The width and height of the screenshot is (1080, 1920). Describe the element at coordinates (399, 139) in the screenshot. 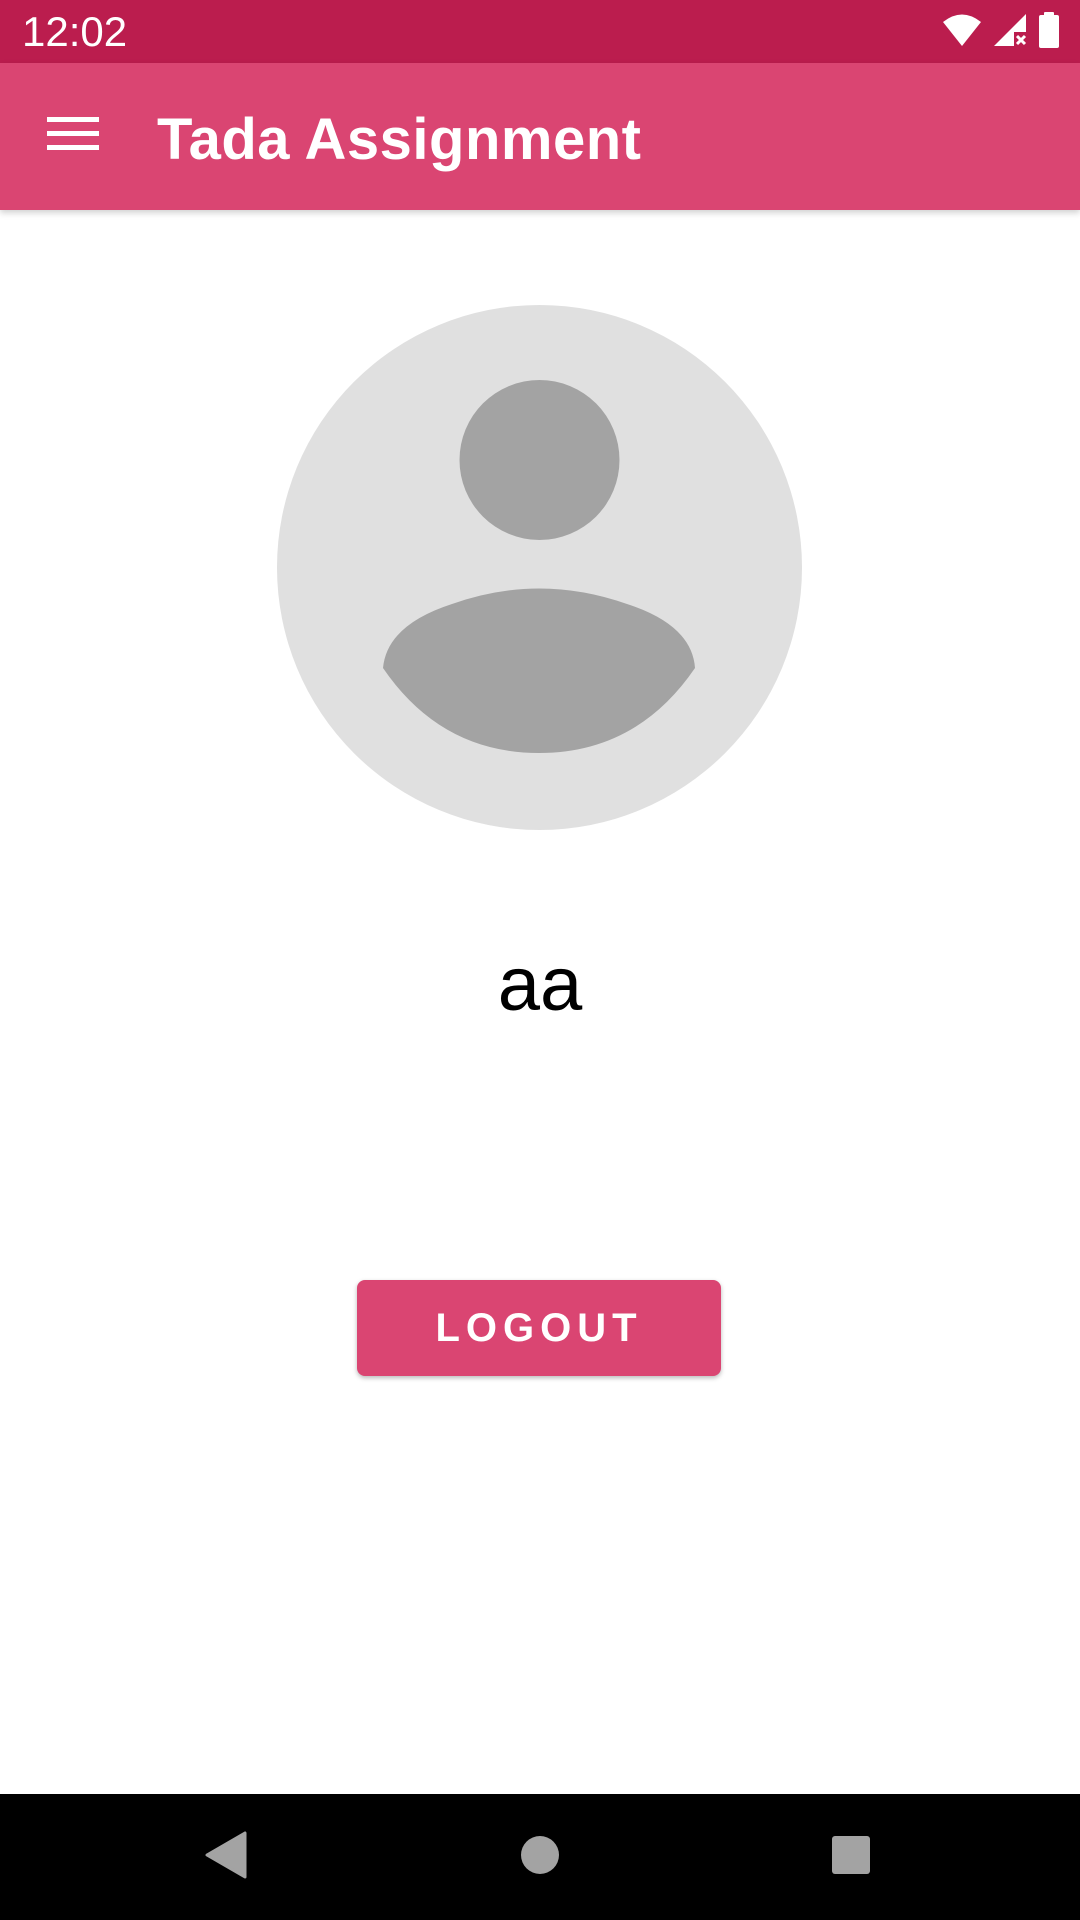

I see `page-title: Tada Assignment` at that location.